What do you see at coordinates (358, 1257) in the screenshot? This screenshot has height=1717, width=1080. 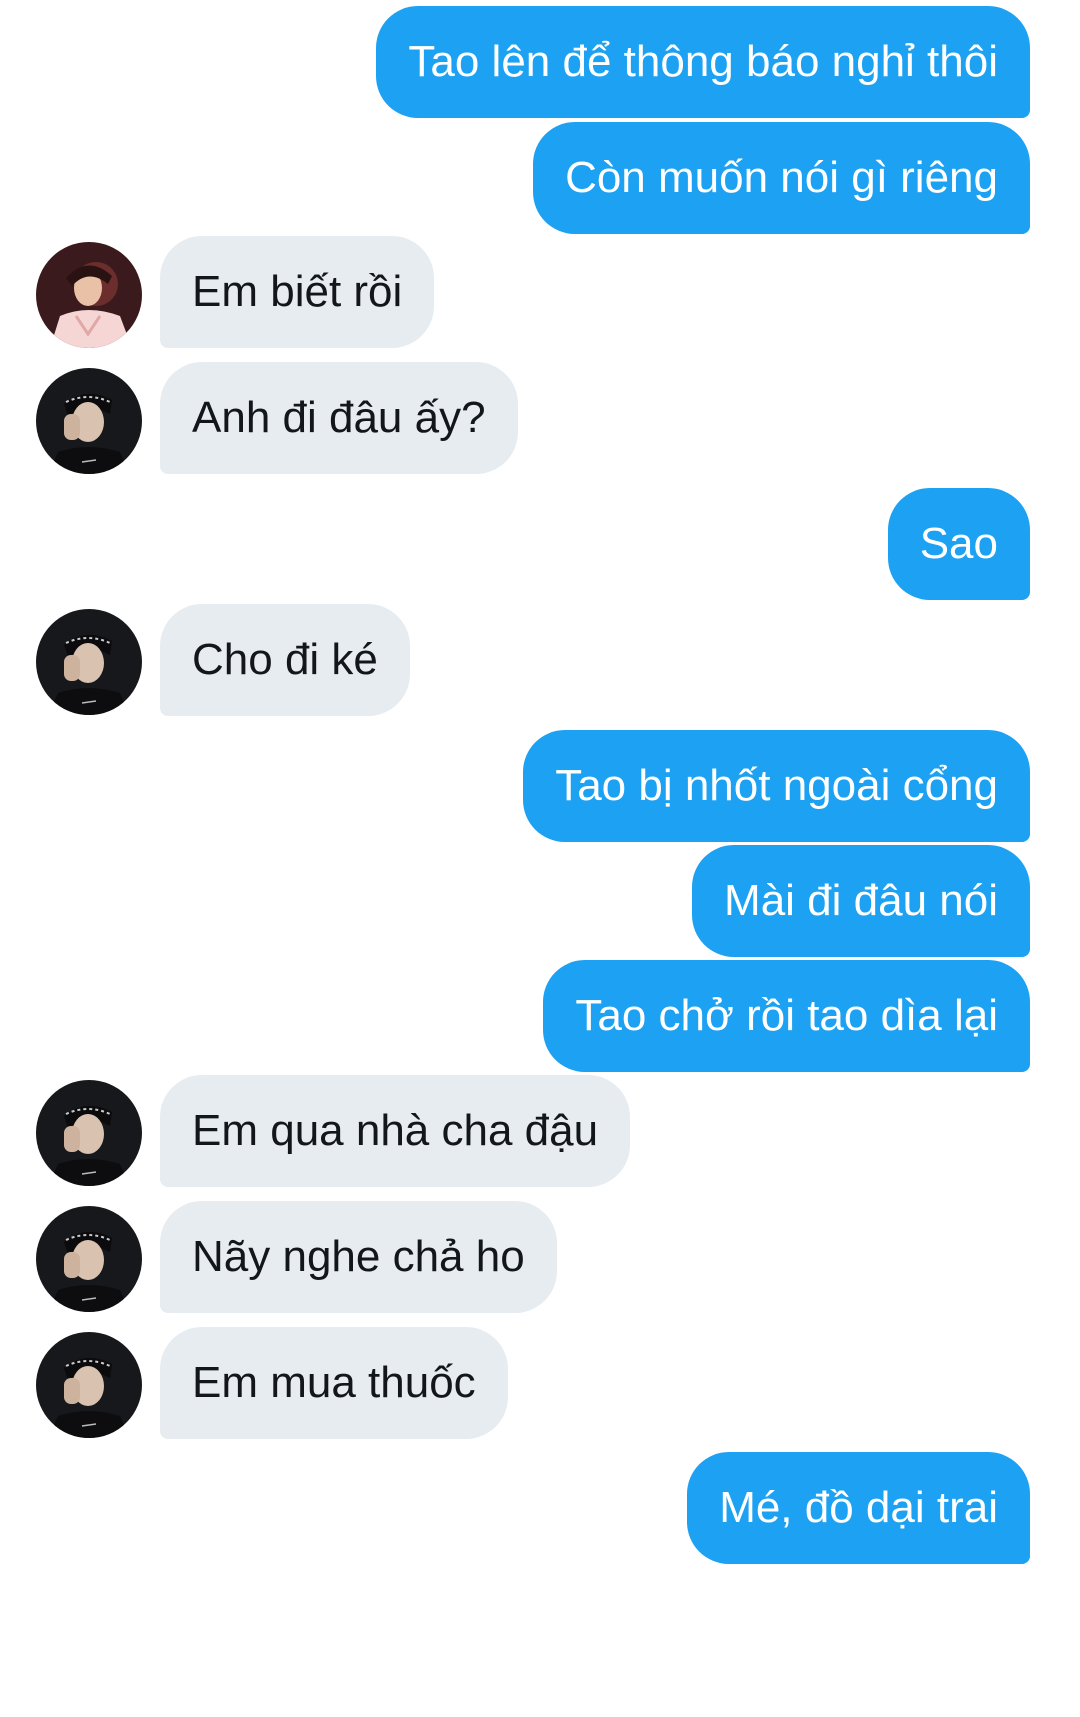 I see `incoming-message-bubble: Nãy nghe chả ho` at bounding box center [358, 1257].